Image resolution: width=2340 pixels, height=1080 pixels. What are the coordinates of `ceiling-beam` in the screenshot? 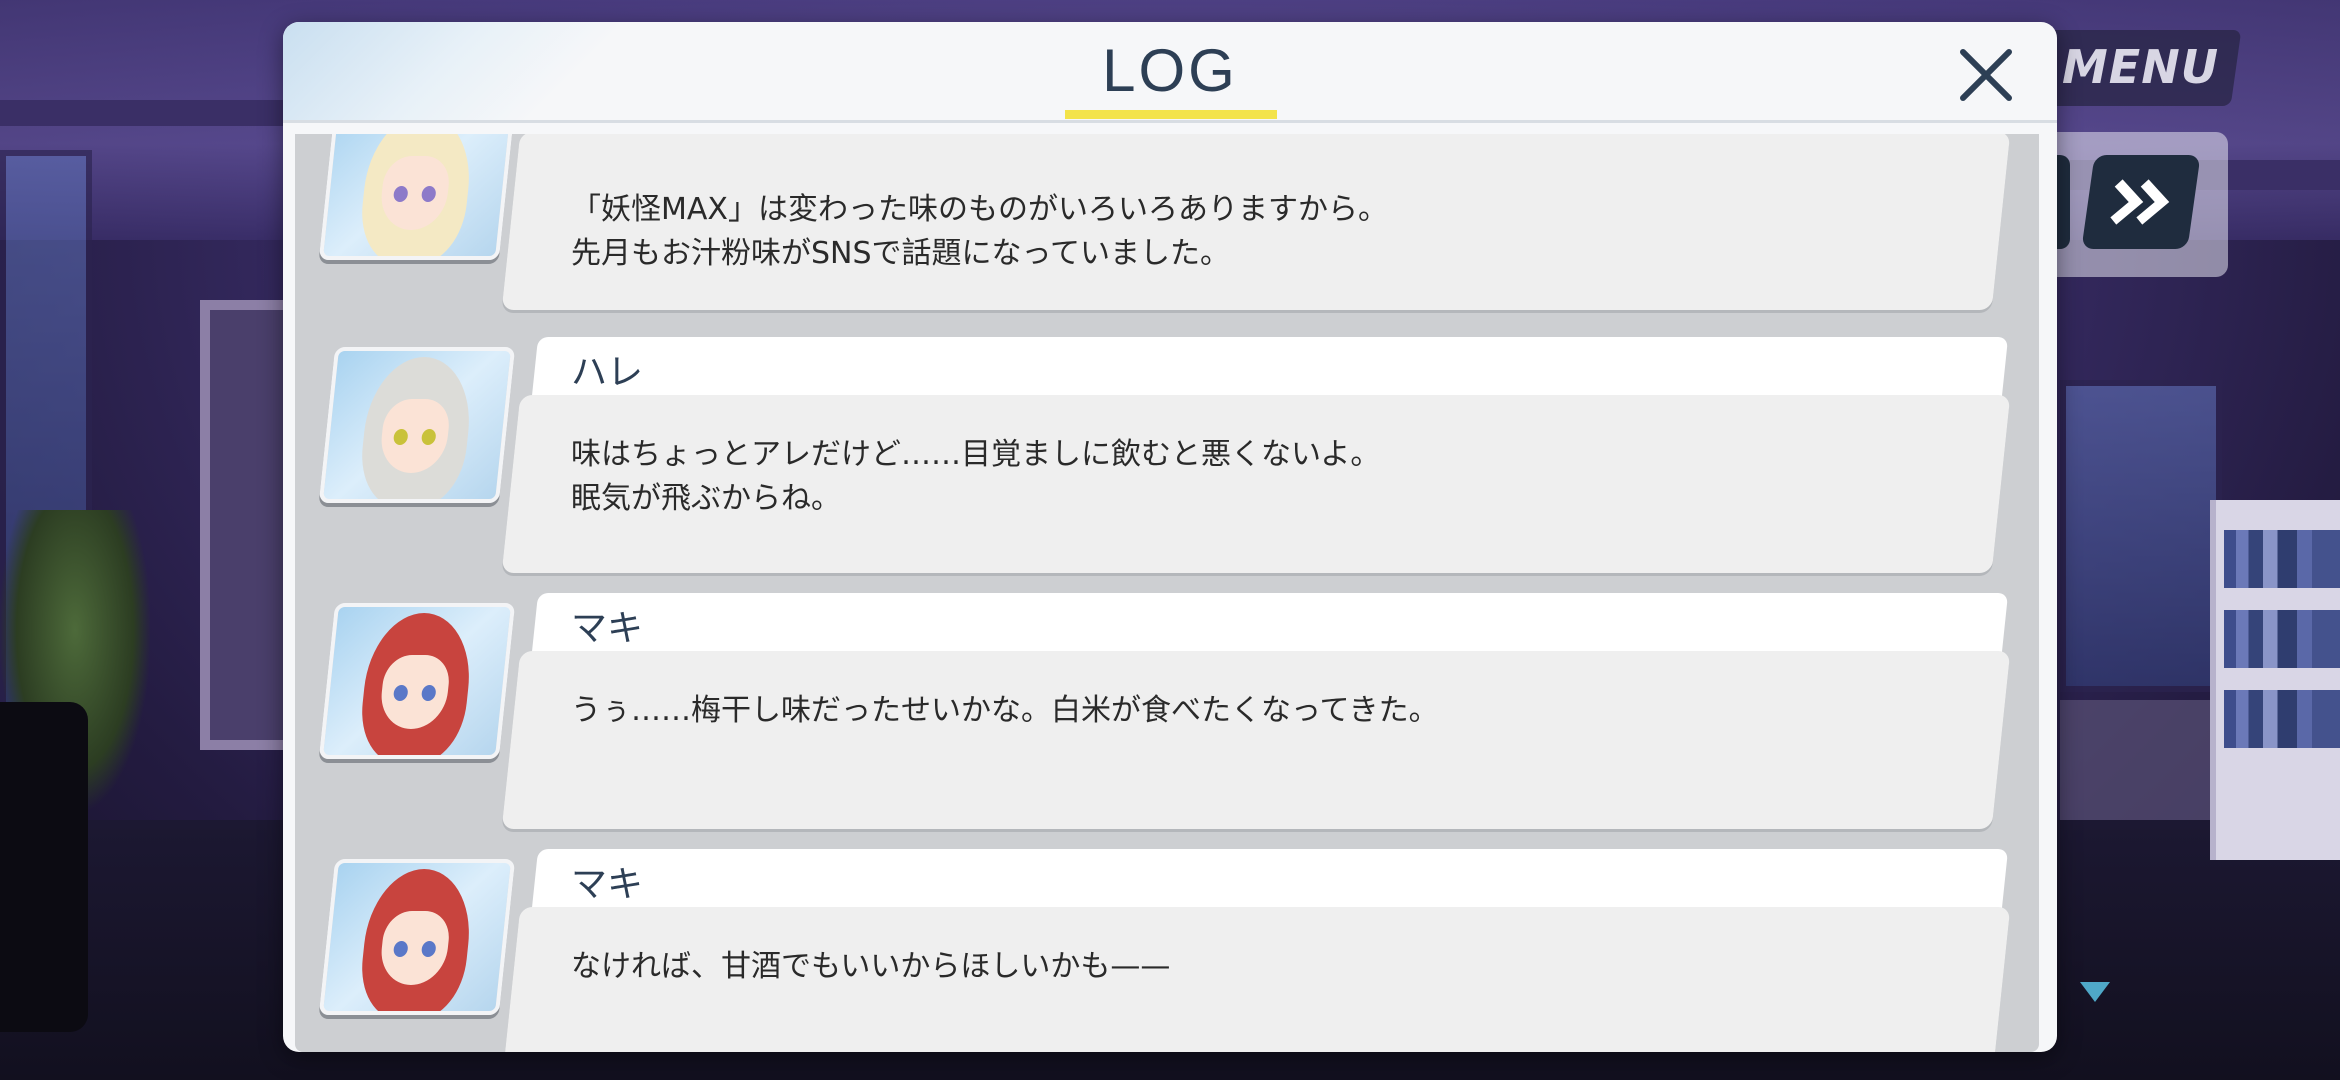 It's located at (145, 113).